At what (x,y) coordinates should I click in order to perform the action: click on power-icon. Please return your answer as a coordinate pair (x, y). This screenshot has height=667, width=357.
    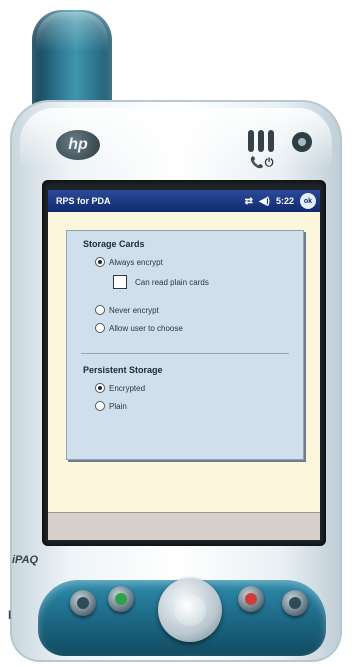
    Looking at the image, I should click on (302, 142).